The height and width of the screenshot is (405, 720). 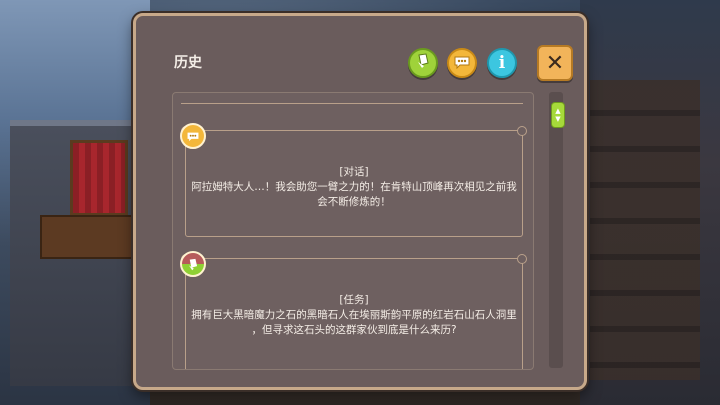 I want to click on entry-tag: [任务], so click(x=354, y=300).